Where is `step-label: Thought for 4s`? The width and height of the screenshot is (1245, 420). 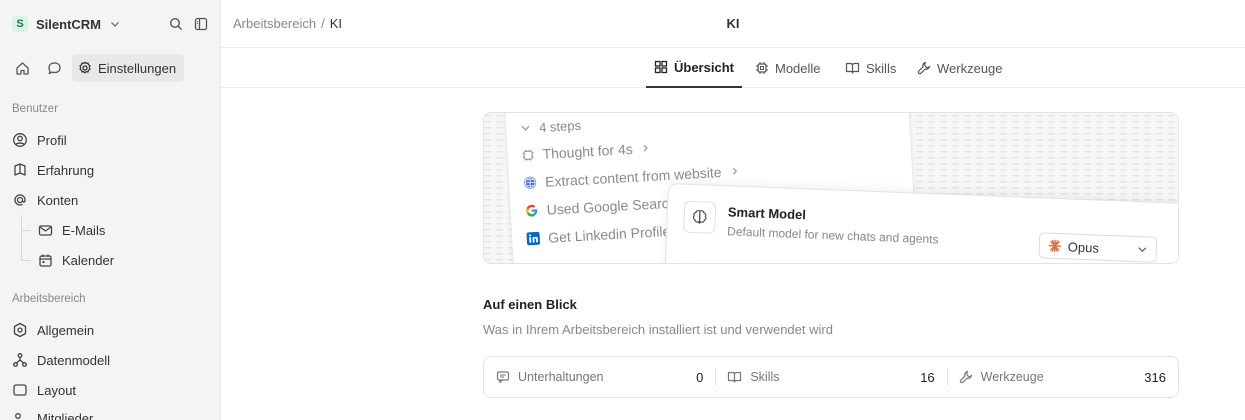
step-label: Thought for 4s is located at coordinates (588, 151).